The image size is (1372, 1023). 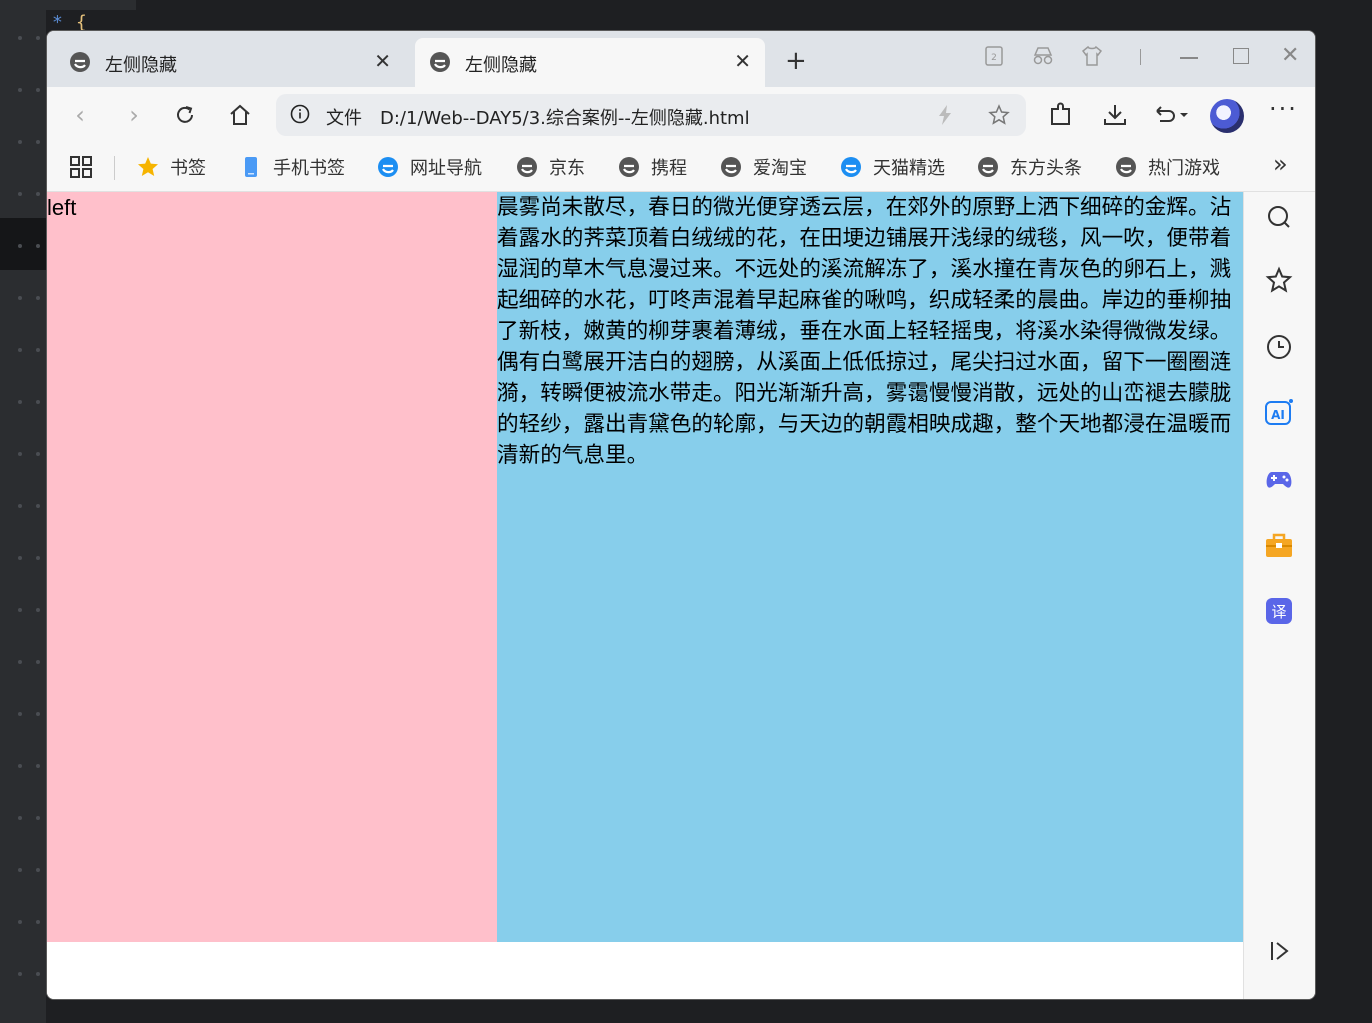 What do you see at coordinates (1227, 116) in the screenshot?
I see `avatar` at bounding box center [1227, 116].